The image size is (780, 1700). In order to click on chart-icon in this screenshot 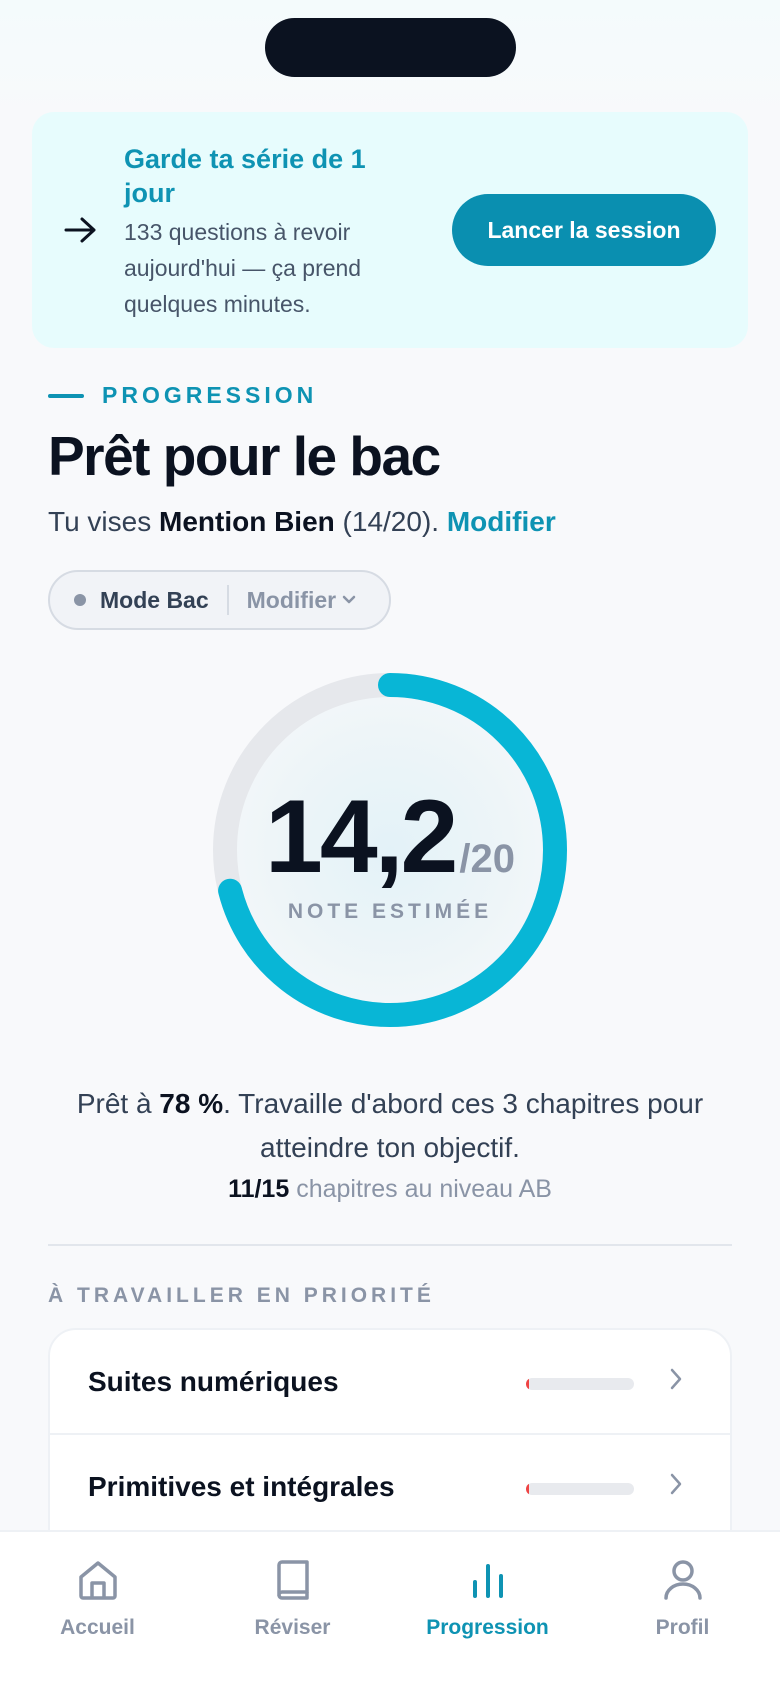, I will do `click(487, 1581)`.